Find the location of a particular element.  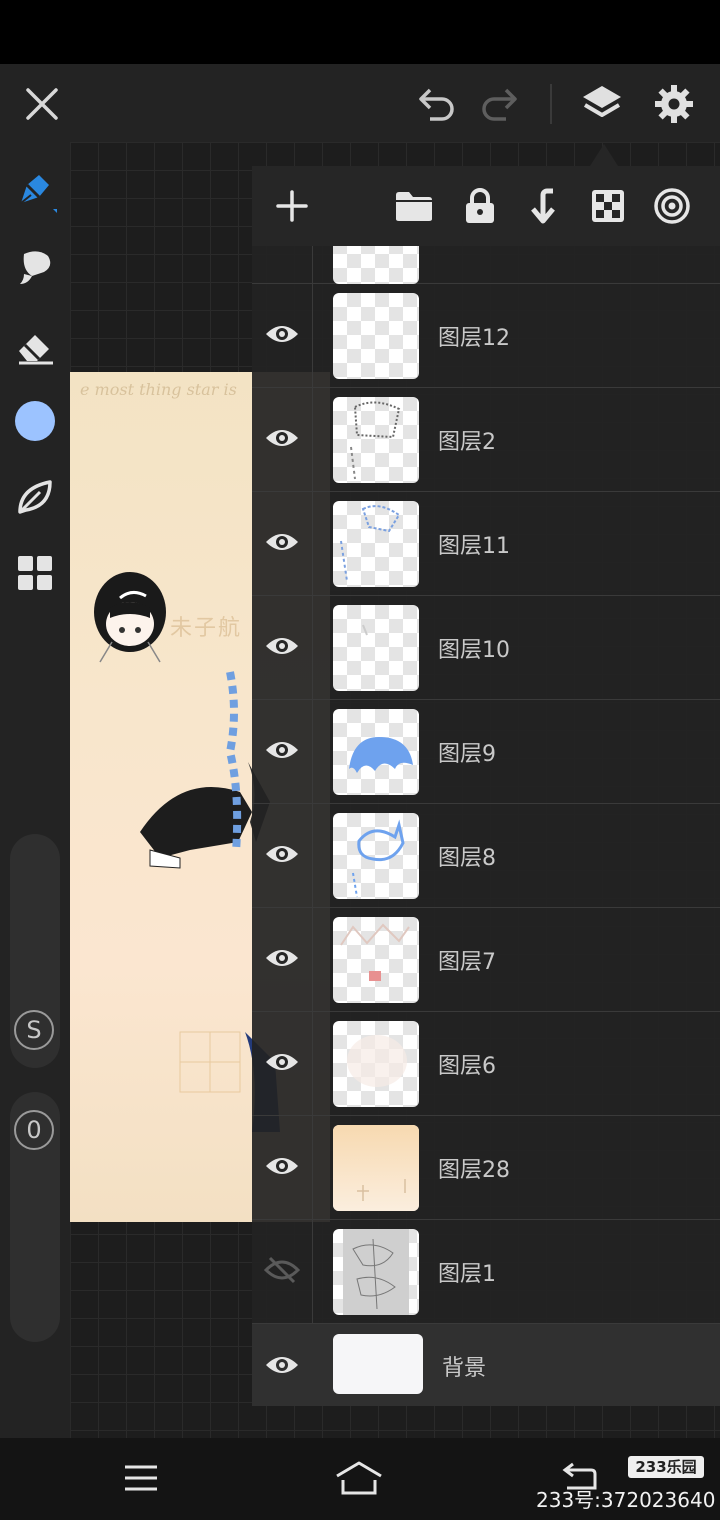

top-toolbar is located at coordinates (360, 103).